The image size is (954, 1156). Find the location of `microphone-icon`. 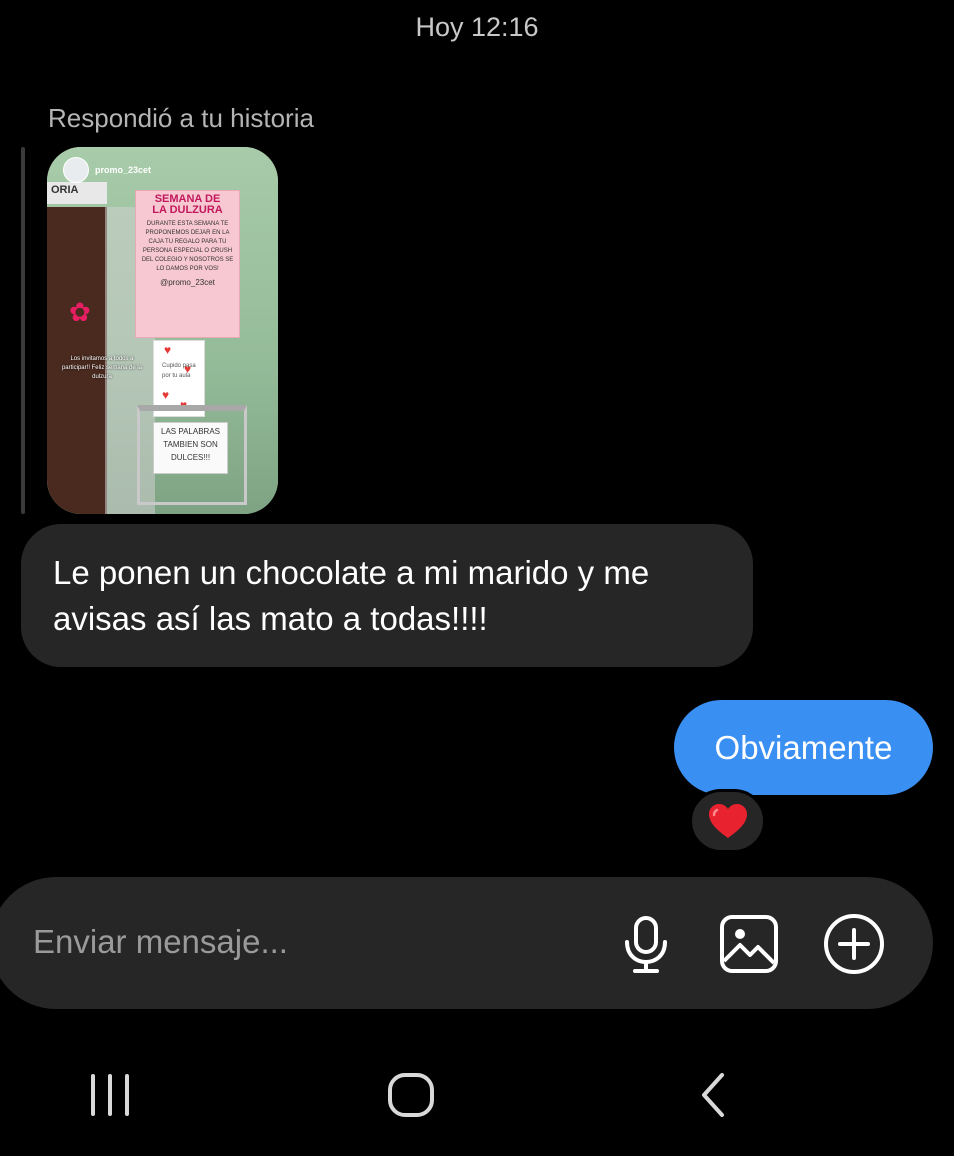

microphone-icon is located at coordinates (646, 944).